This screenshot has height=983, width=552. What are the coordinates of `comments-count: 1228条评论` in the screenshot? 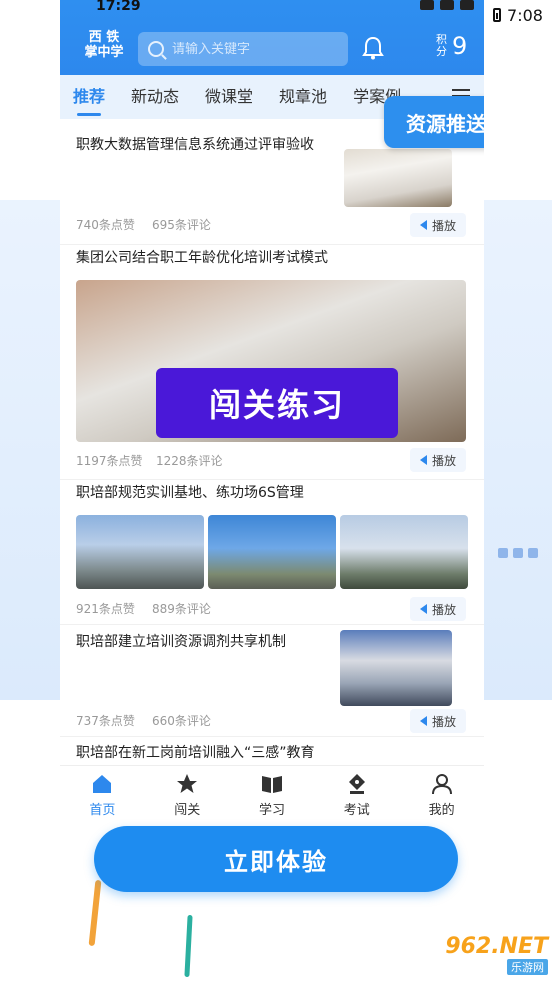 It's located at (189, 461).